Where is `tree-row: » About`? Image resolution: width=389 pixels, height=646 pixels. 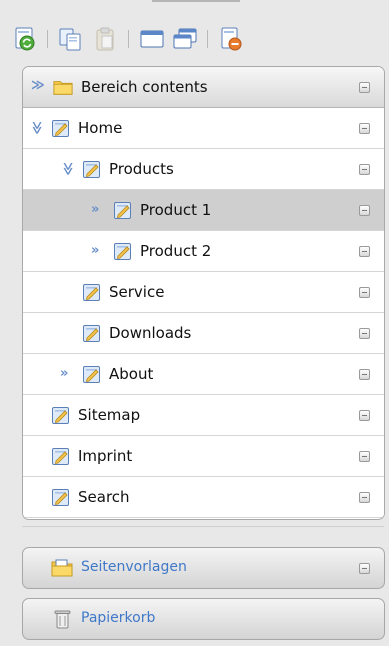 tree-row: » About is located at coordinates (203, 374).